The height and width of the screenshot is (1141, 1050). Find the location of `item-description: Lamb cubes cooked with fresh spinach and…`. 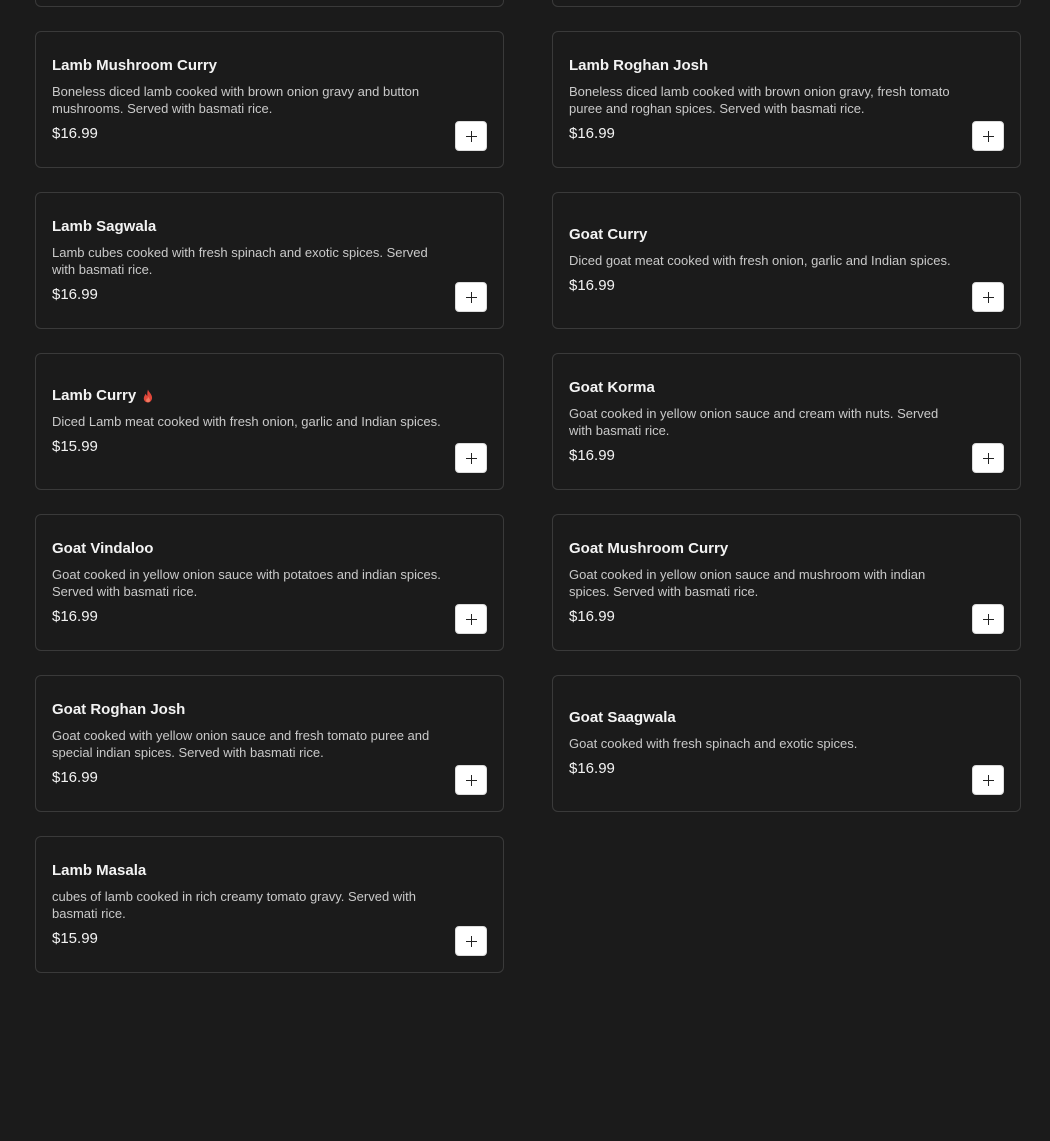

item-description: Lamb cubes cooked with fresh spinach and… is located at coordinates (240, 260).